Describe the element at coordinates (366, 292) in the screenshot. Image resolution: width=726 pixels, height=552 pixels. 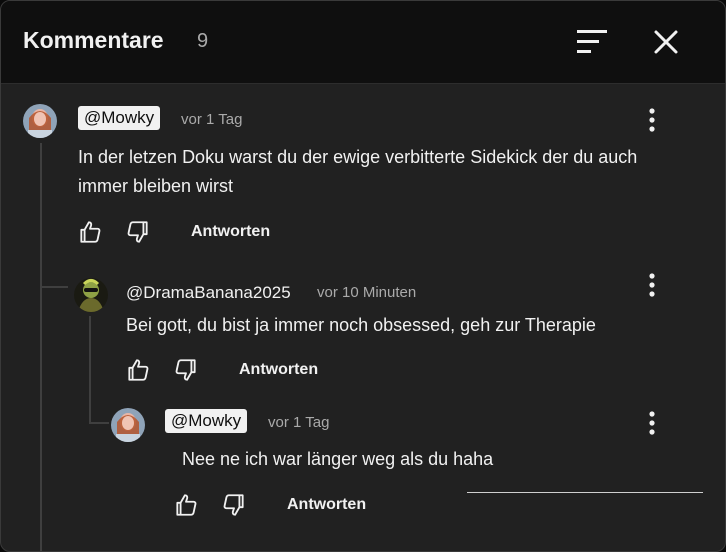
I see `comment-time: vor 10 Minuten` at that location.